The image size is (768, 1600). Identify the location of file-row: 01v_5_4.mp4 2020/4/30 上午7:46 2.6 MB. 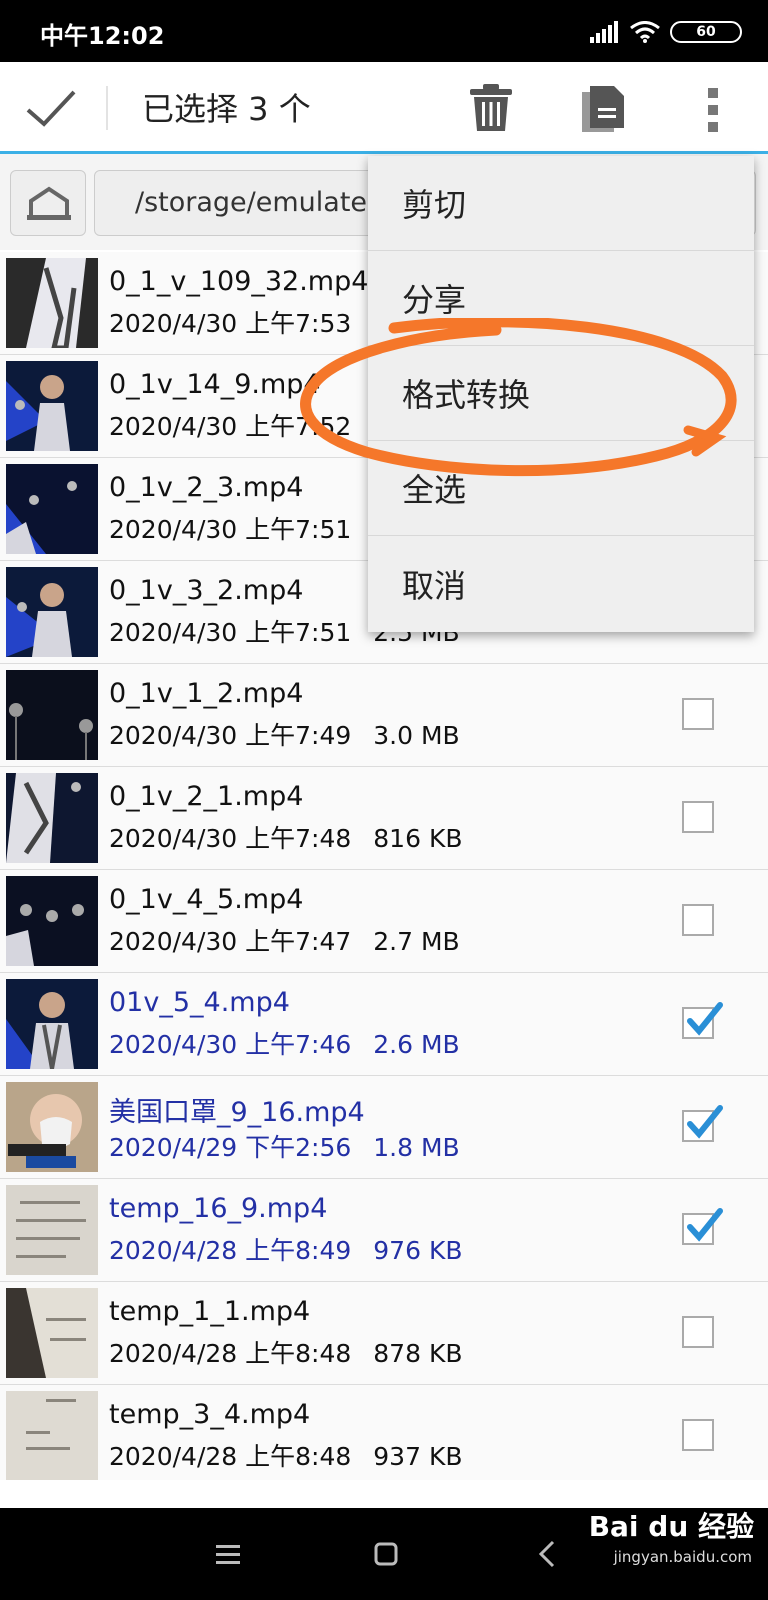
(384, 1024).